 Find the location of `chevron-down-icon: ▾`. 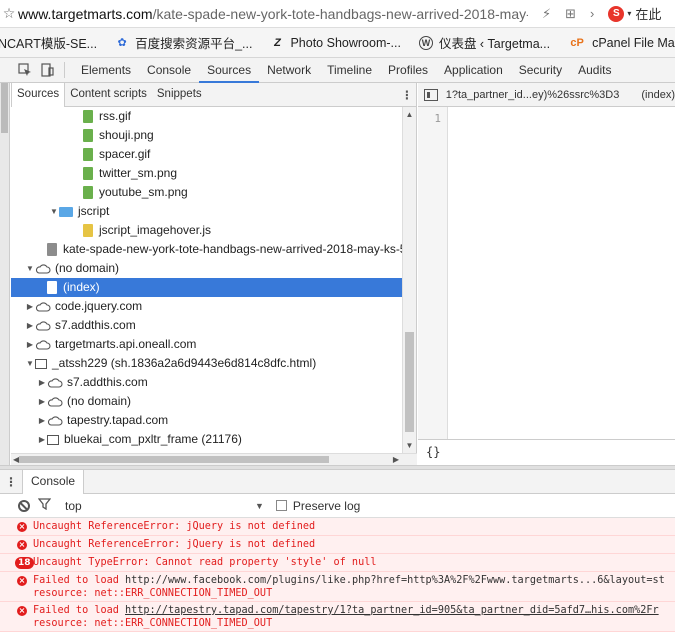

chevron-down-icon: ▾ is located at coordinates (629, 13).